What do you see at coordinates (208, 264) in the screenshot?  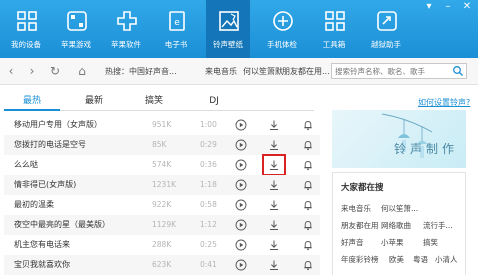 I see `song-duration: 0:41` at bounding box center [208, 264].